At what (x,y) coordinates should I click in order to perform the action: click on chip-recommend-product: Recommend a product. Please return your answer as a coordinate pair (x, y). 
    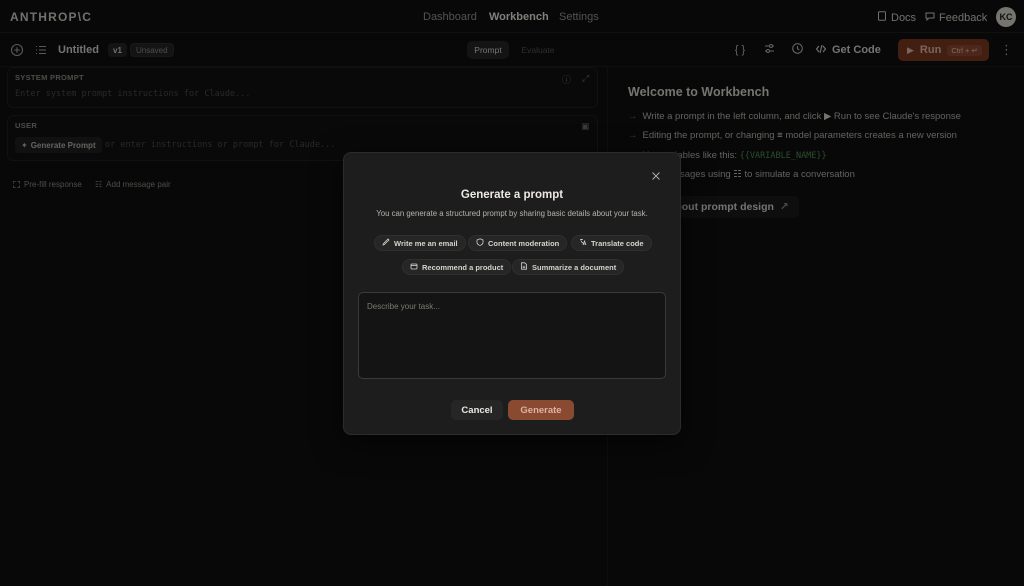
    Looking at the image, I should click on (457, 267).